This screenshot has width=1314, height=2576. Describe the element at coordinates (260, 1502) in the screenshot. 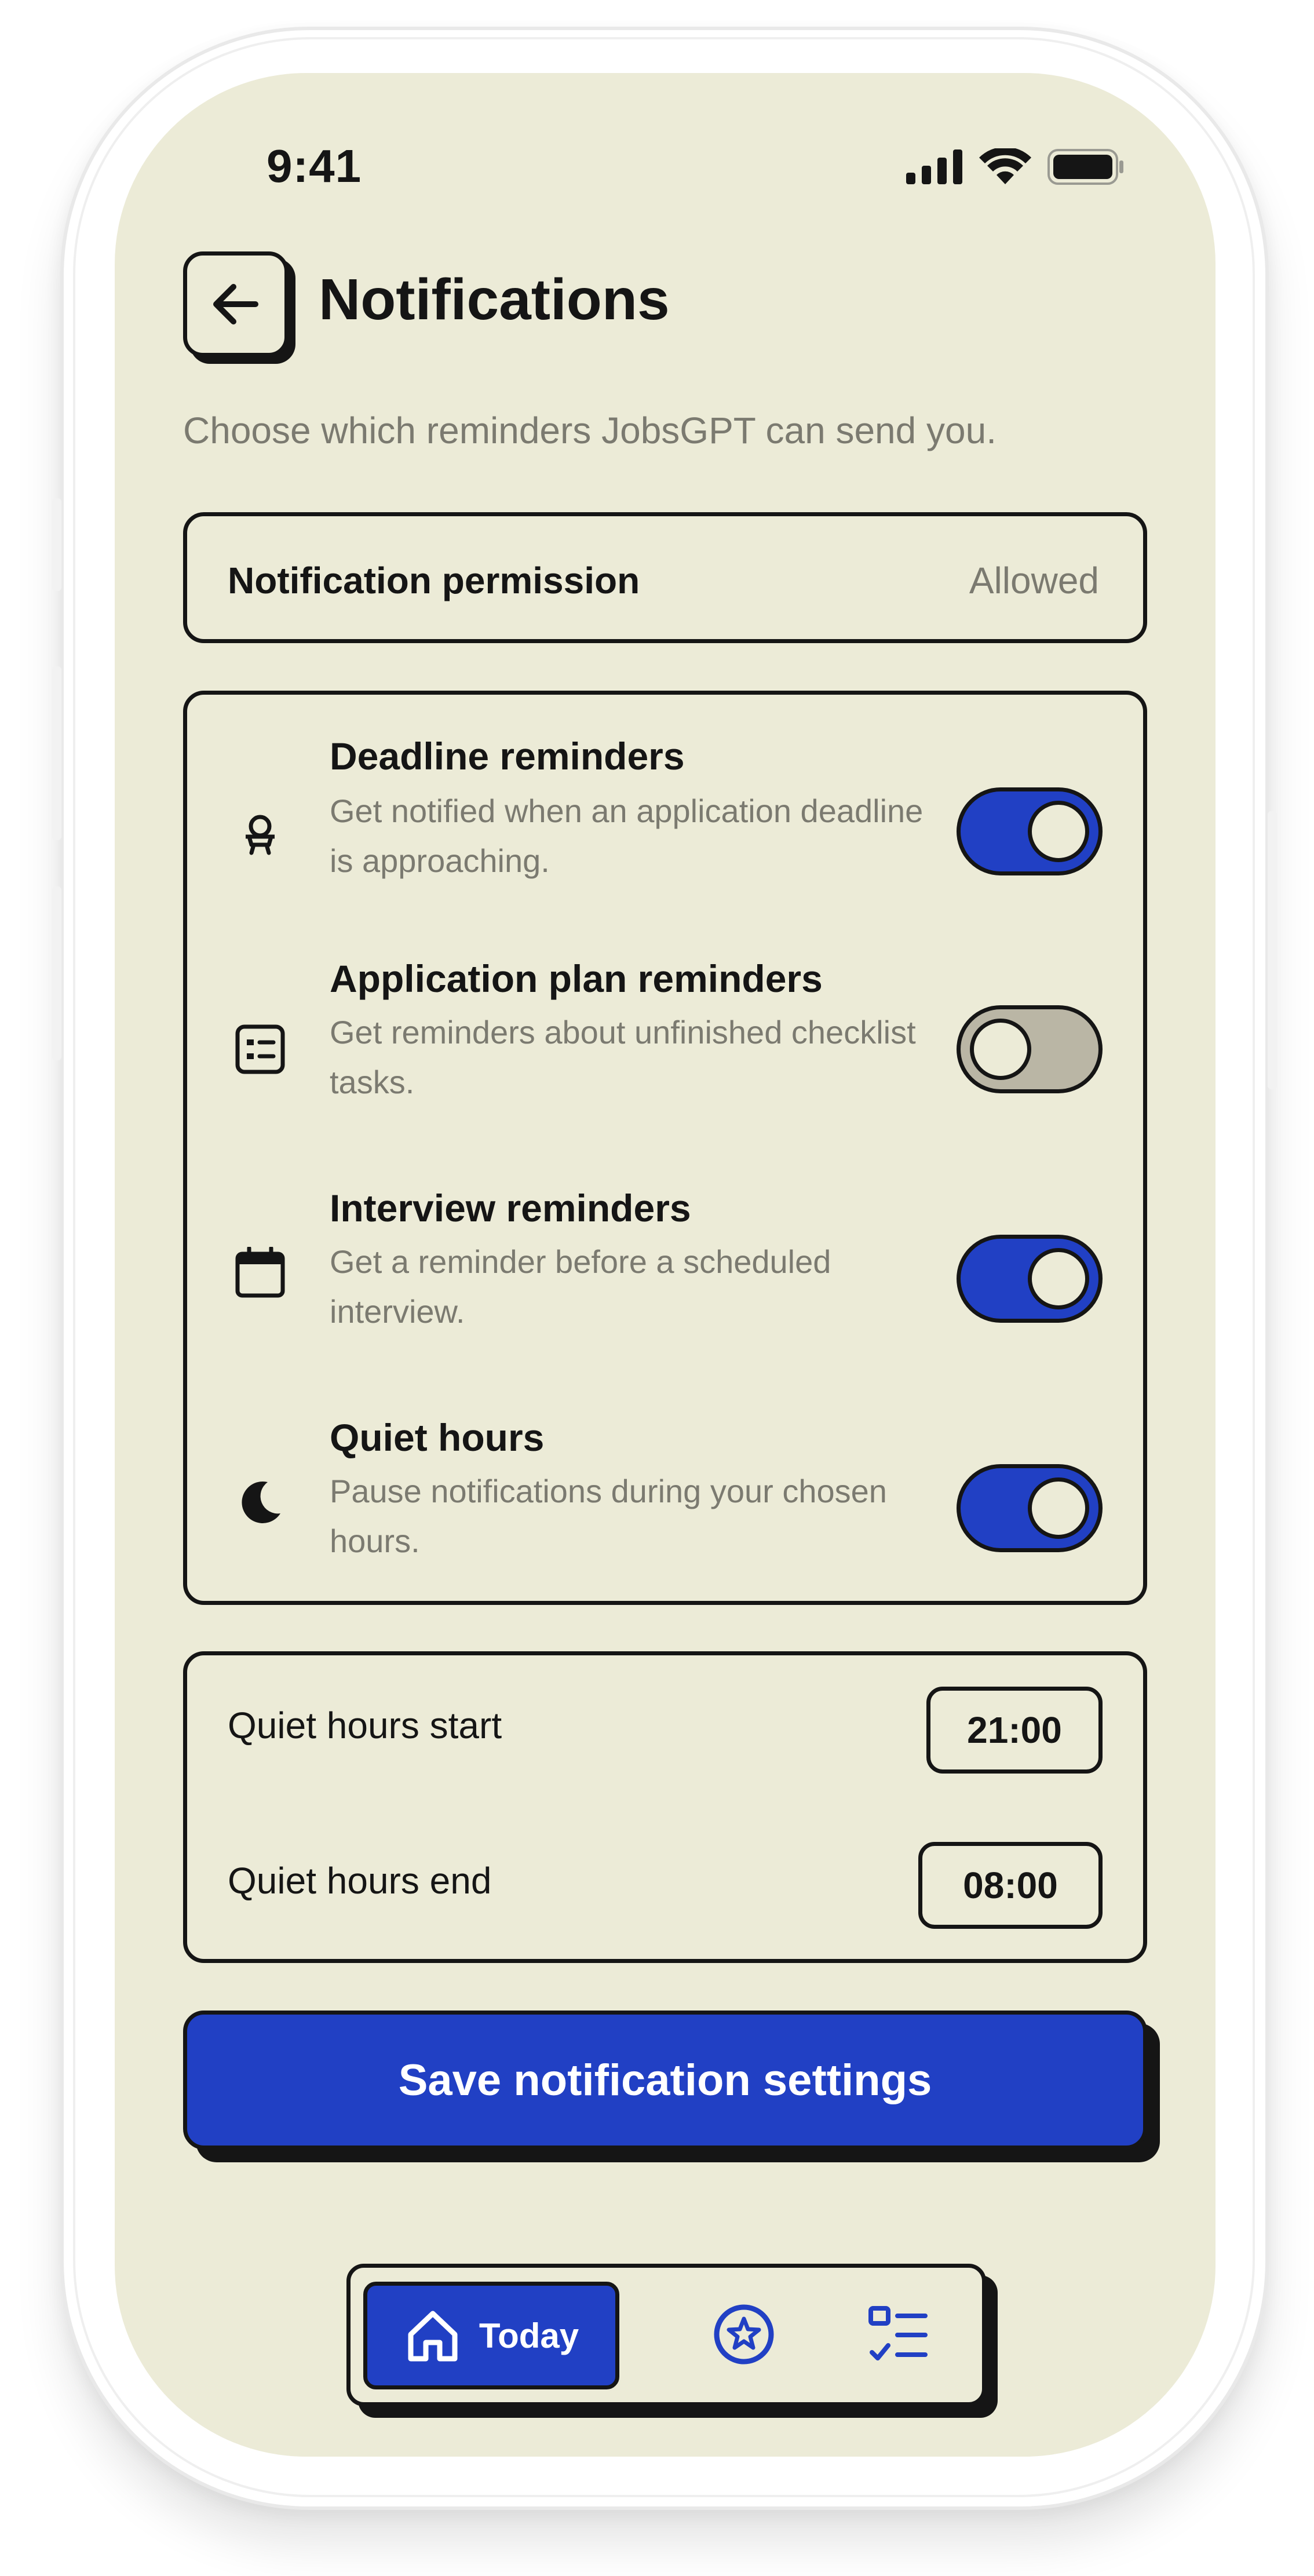

I see `moon-icon` at that location.